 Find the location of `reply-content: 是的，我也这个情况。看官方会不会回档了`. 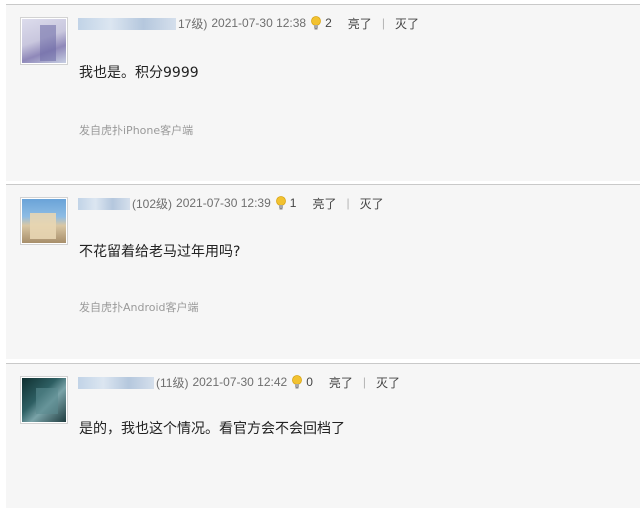

reply-content: 是的，我也这个情况。看官方会不会回档了 is located at coordinates (212, 429).